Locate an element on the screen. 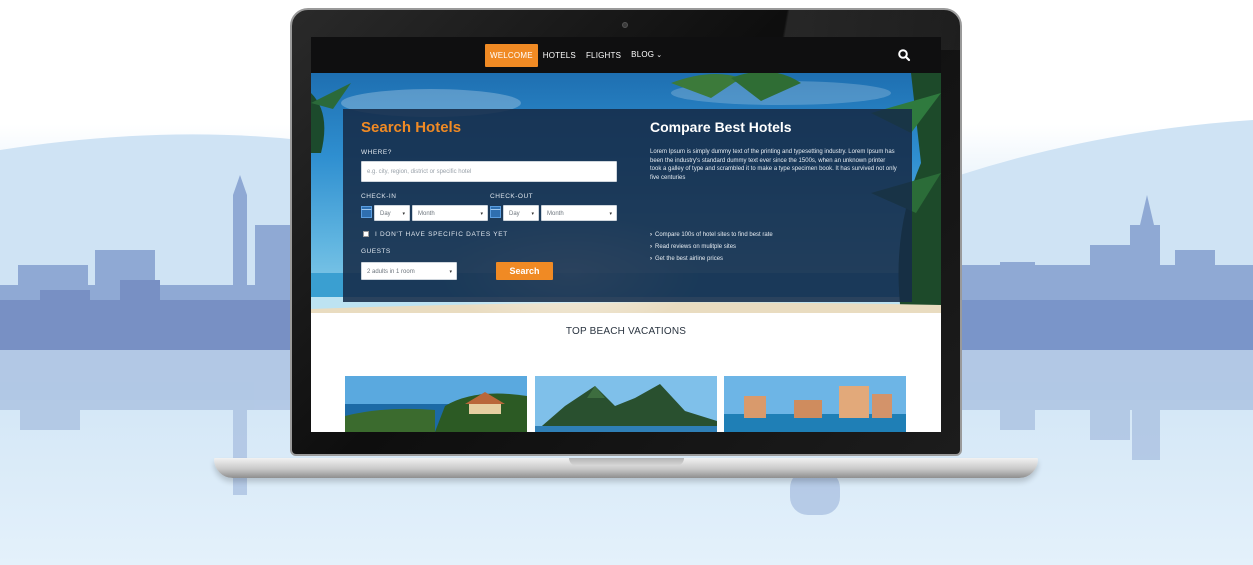 The width and height of the screenshot is (1253, 565). top-beach-vacations-heading: TOP BEACH VACATIONS is located at coordinates (626, 331).